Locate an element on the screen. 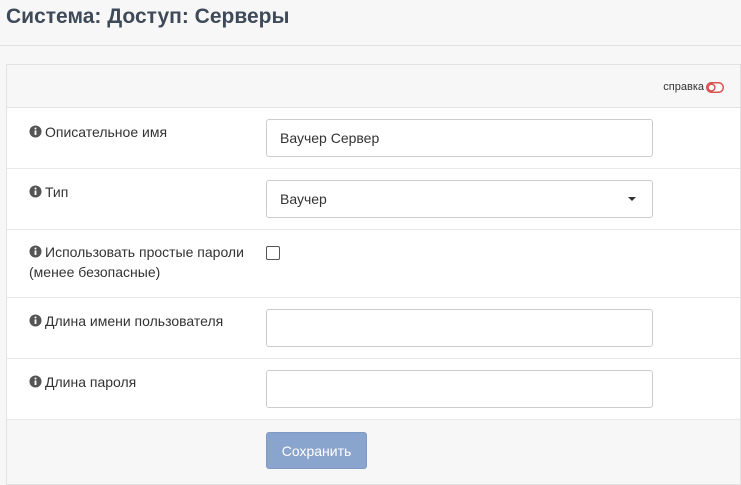 The width and height of the screenshot is (741, 485). toggle-off-icon is located at coordinates (715, 87).